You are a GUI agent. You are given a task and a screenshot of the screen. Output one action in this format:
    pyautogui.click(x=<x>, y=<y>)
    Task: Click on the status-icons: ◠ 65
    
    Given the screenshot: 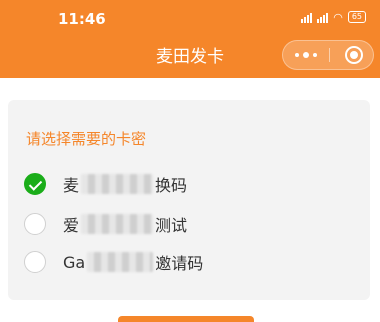 What is the action you would take?
    pyautogui.click(x=333, y=17)
    